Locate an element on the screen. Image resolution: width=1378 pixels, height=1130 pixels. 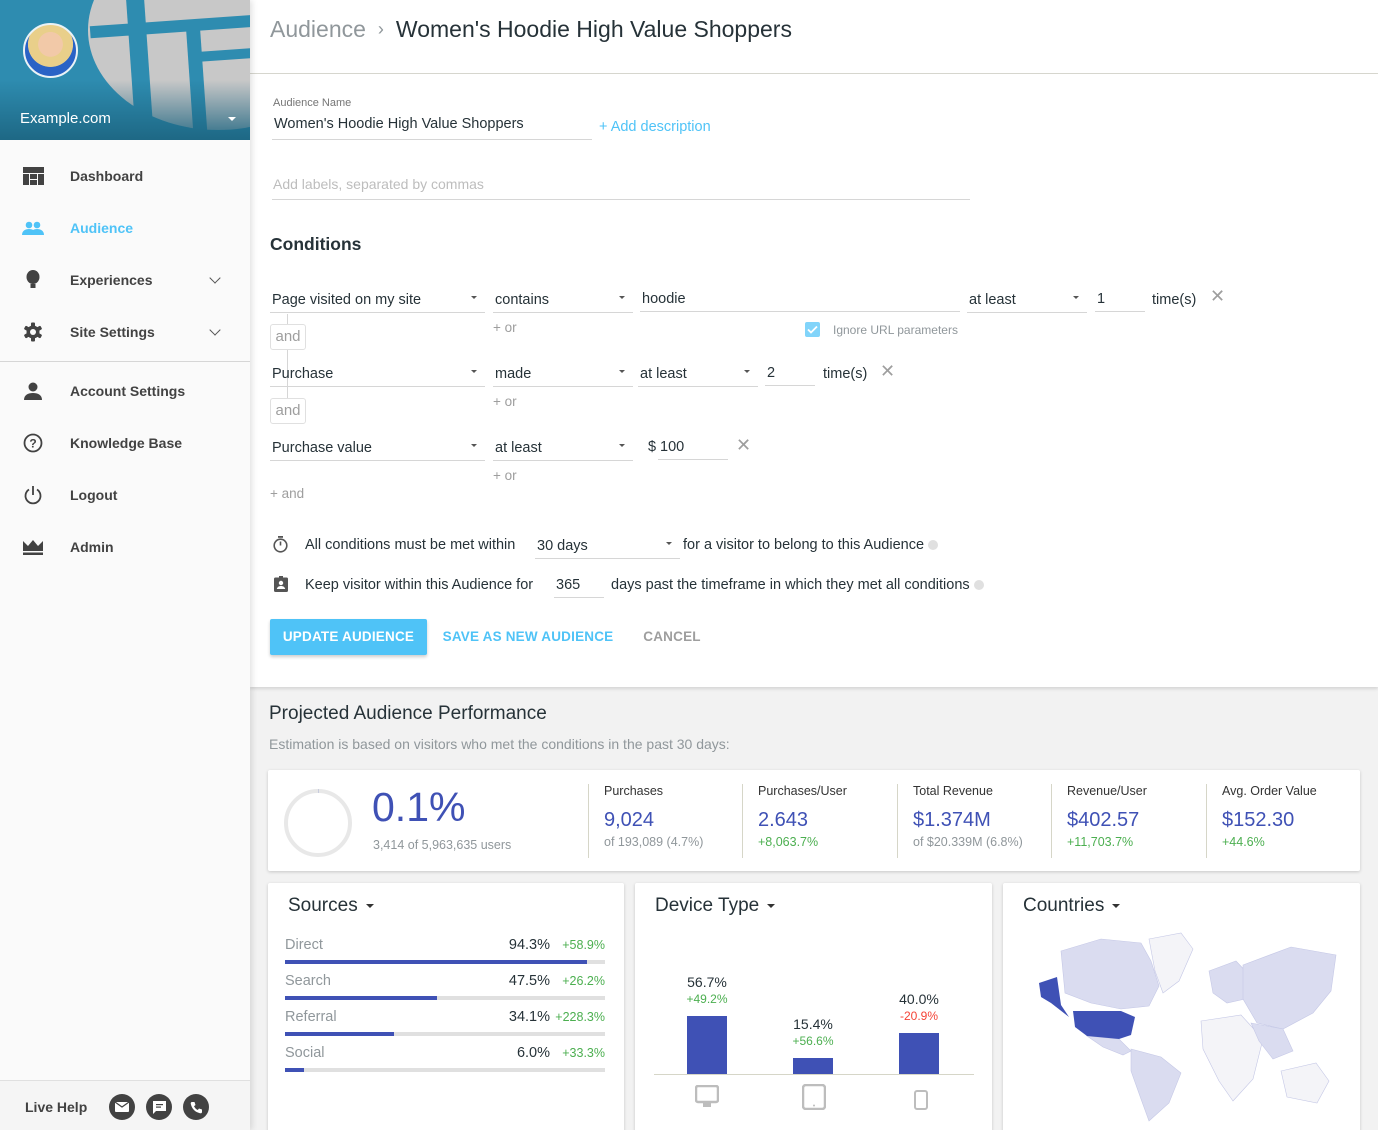
times-label: time(s) is located at coordinates (845, 374).